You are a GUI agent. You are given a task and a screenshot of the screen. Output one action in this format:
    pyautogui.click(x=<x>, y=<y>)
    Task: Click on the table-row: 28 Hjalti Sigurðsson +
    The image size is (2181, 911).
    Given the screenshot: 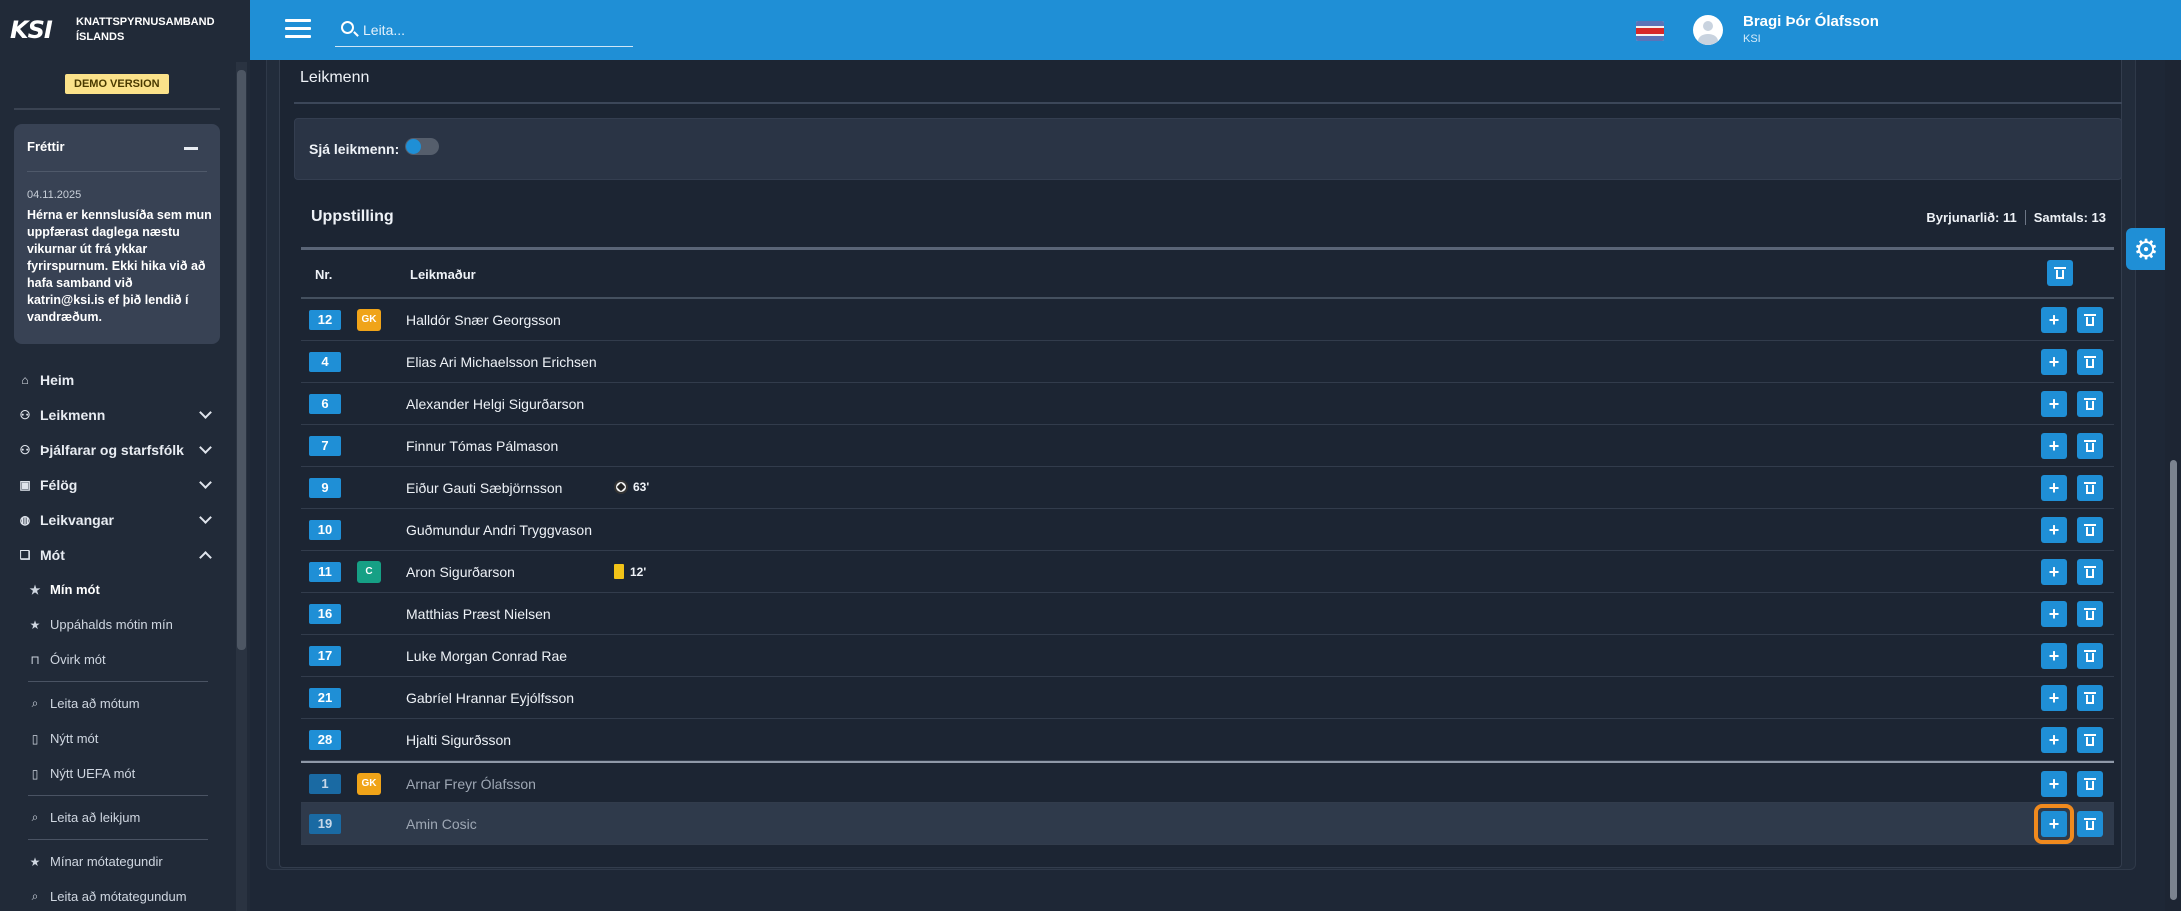 What is the action you would take?
    pyautogui.click(x=1207, y=740)
    